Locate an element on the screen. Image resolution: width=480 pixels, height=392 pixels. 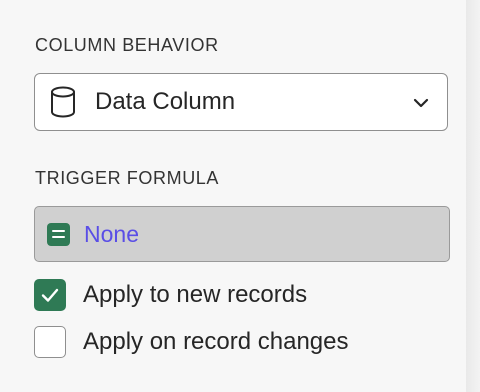
column-behavior-value: Data Column is located at coordinates (165, 101).